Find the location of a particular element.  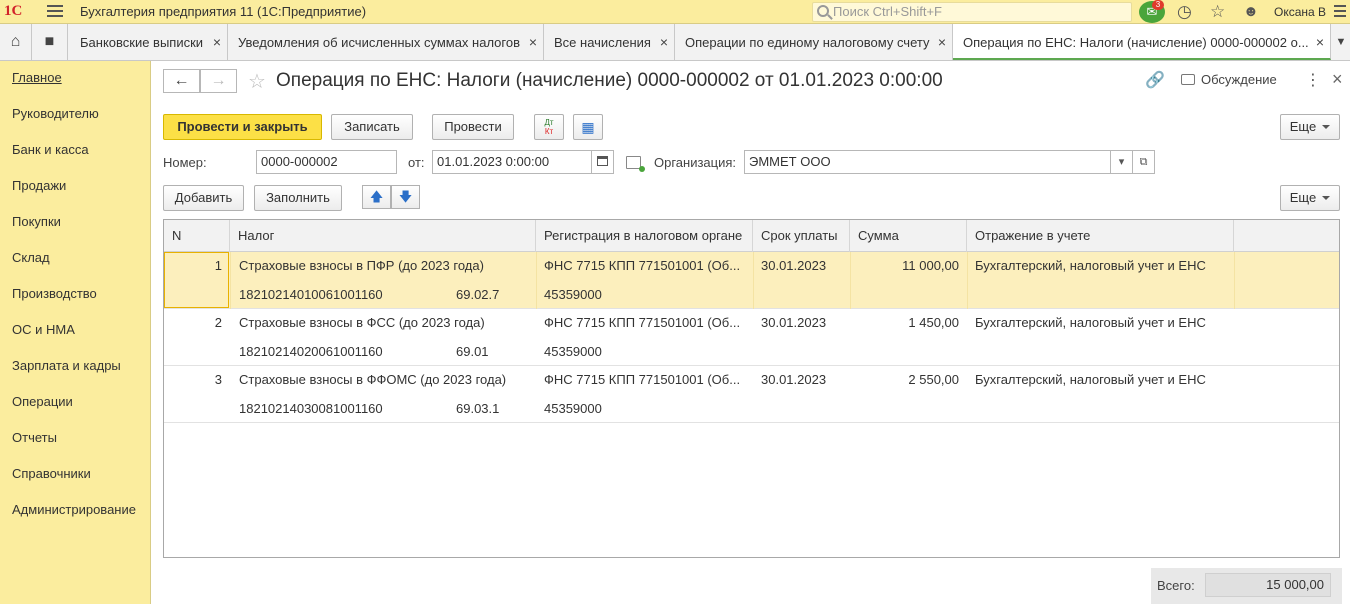

column-header: Налог is located at coordinates (383, 236).